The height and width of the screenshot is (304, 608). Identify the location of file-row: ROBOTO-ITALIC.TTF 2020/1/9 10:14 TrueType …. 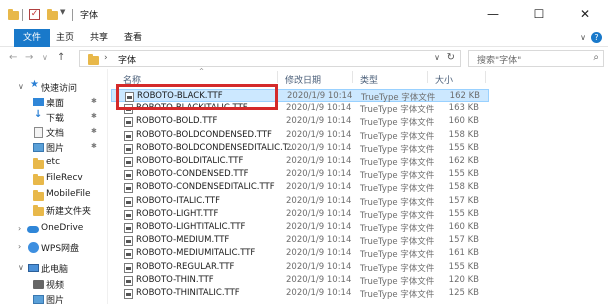
(300, 201).